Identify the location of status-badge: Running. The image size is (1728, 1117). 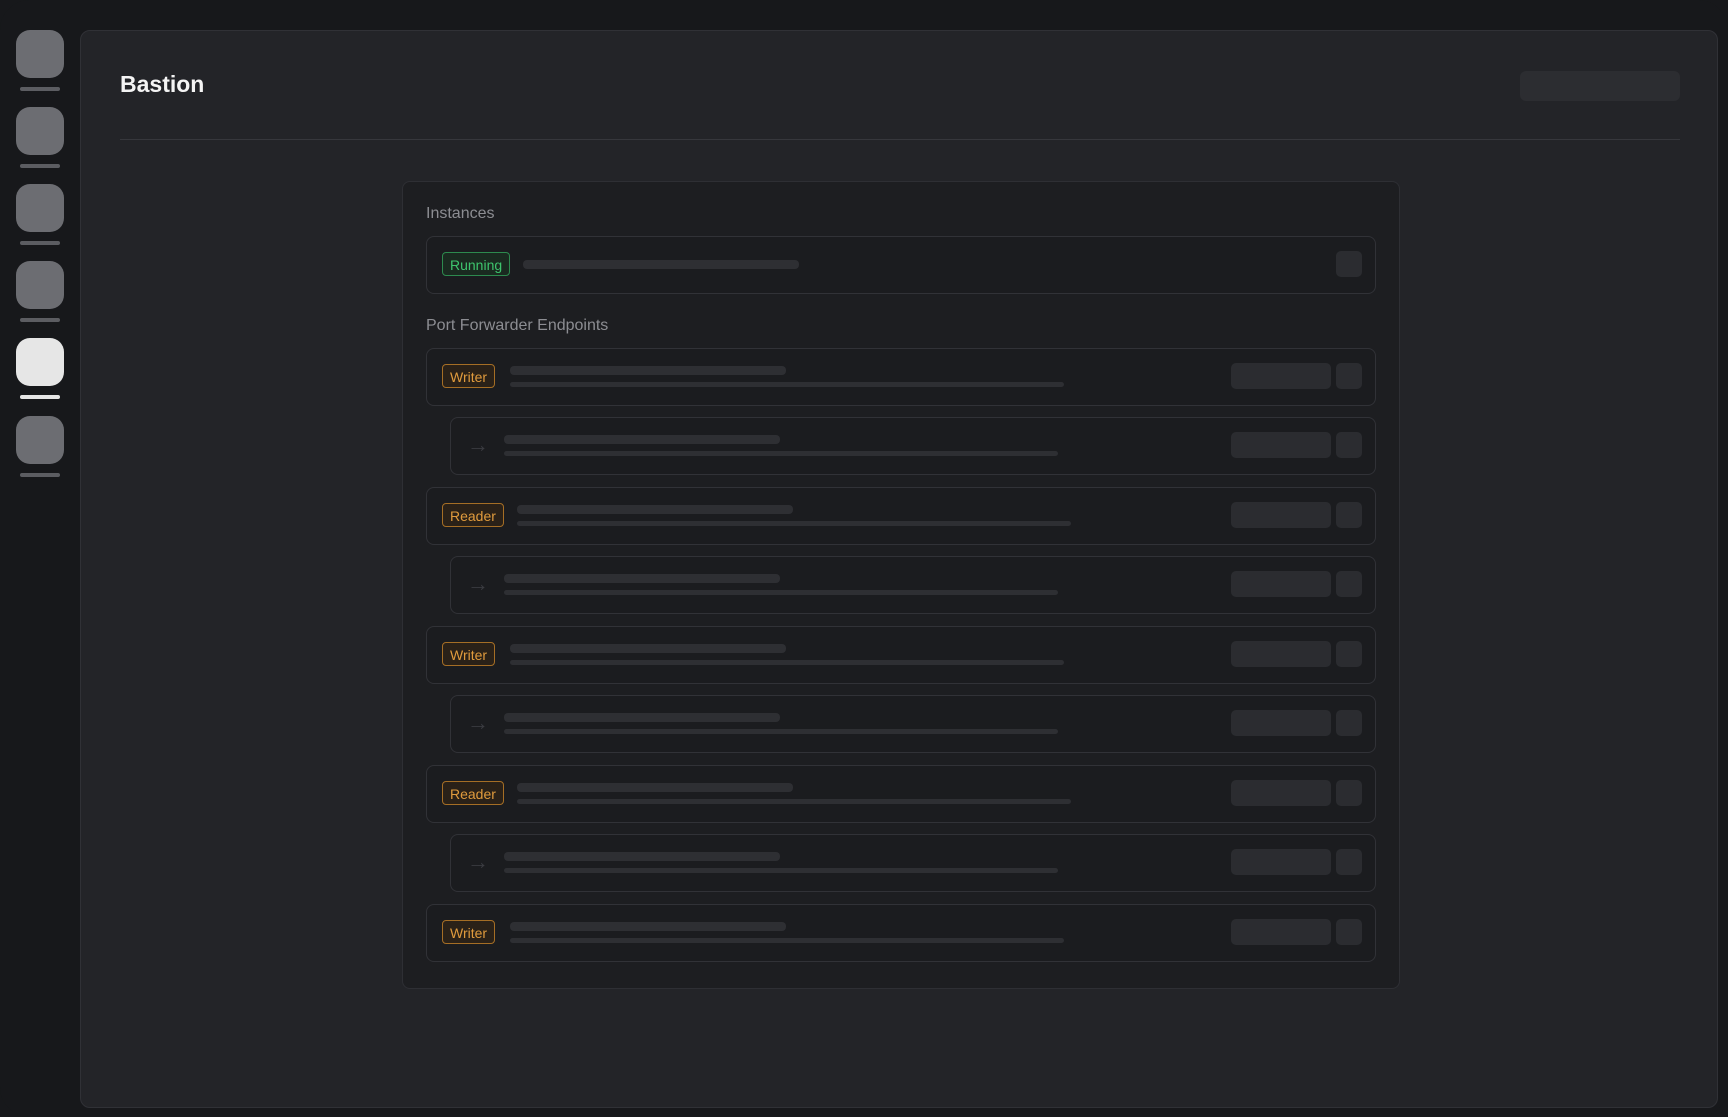
(476, 264).